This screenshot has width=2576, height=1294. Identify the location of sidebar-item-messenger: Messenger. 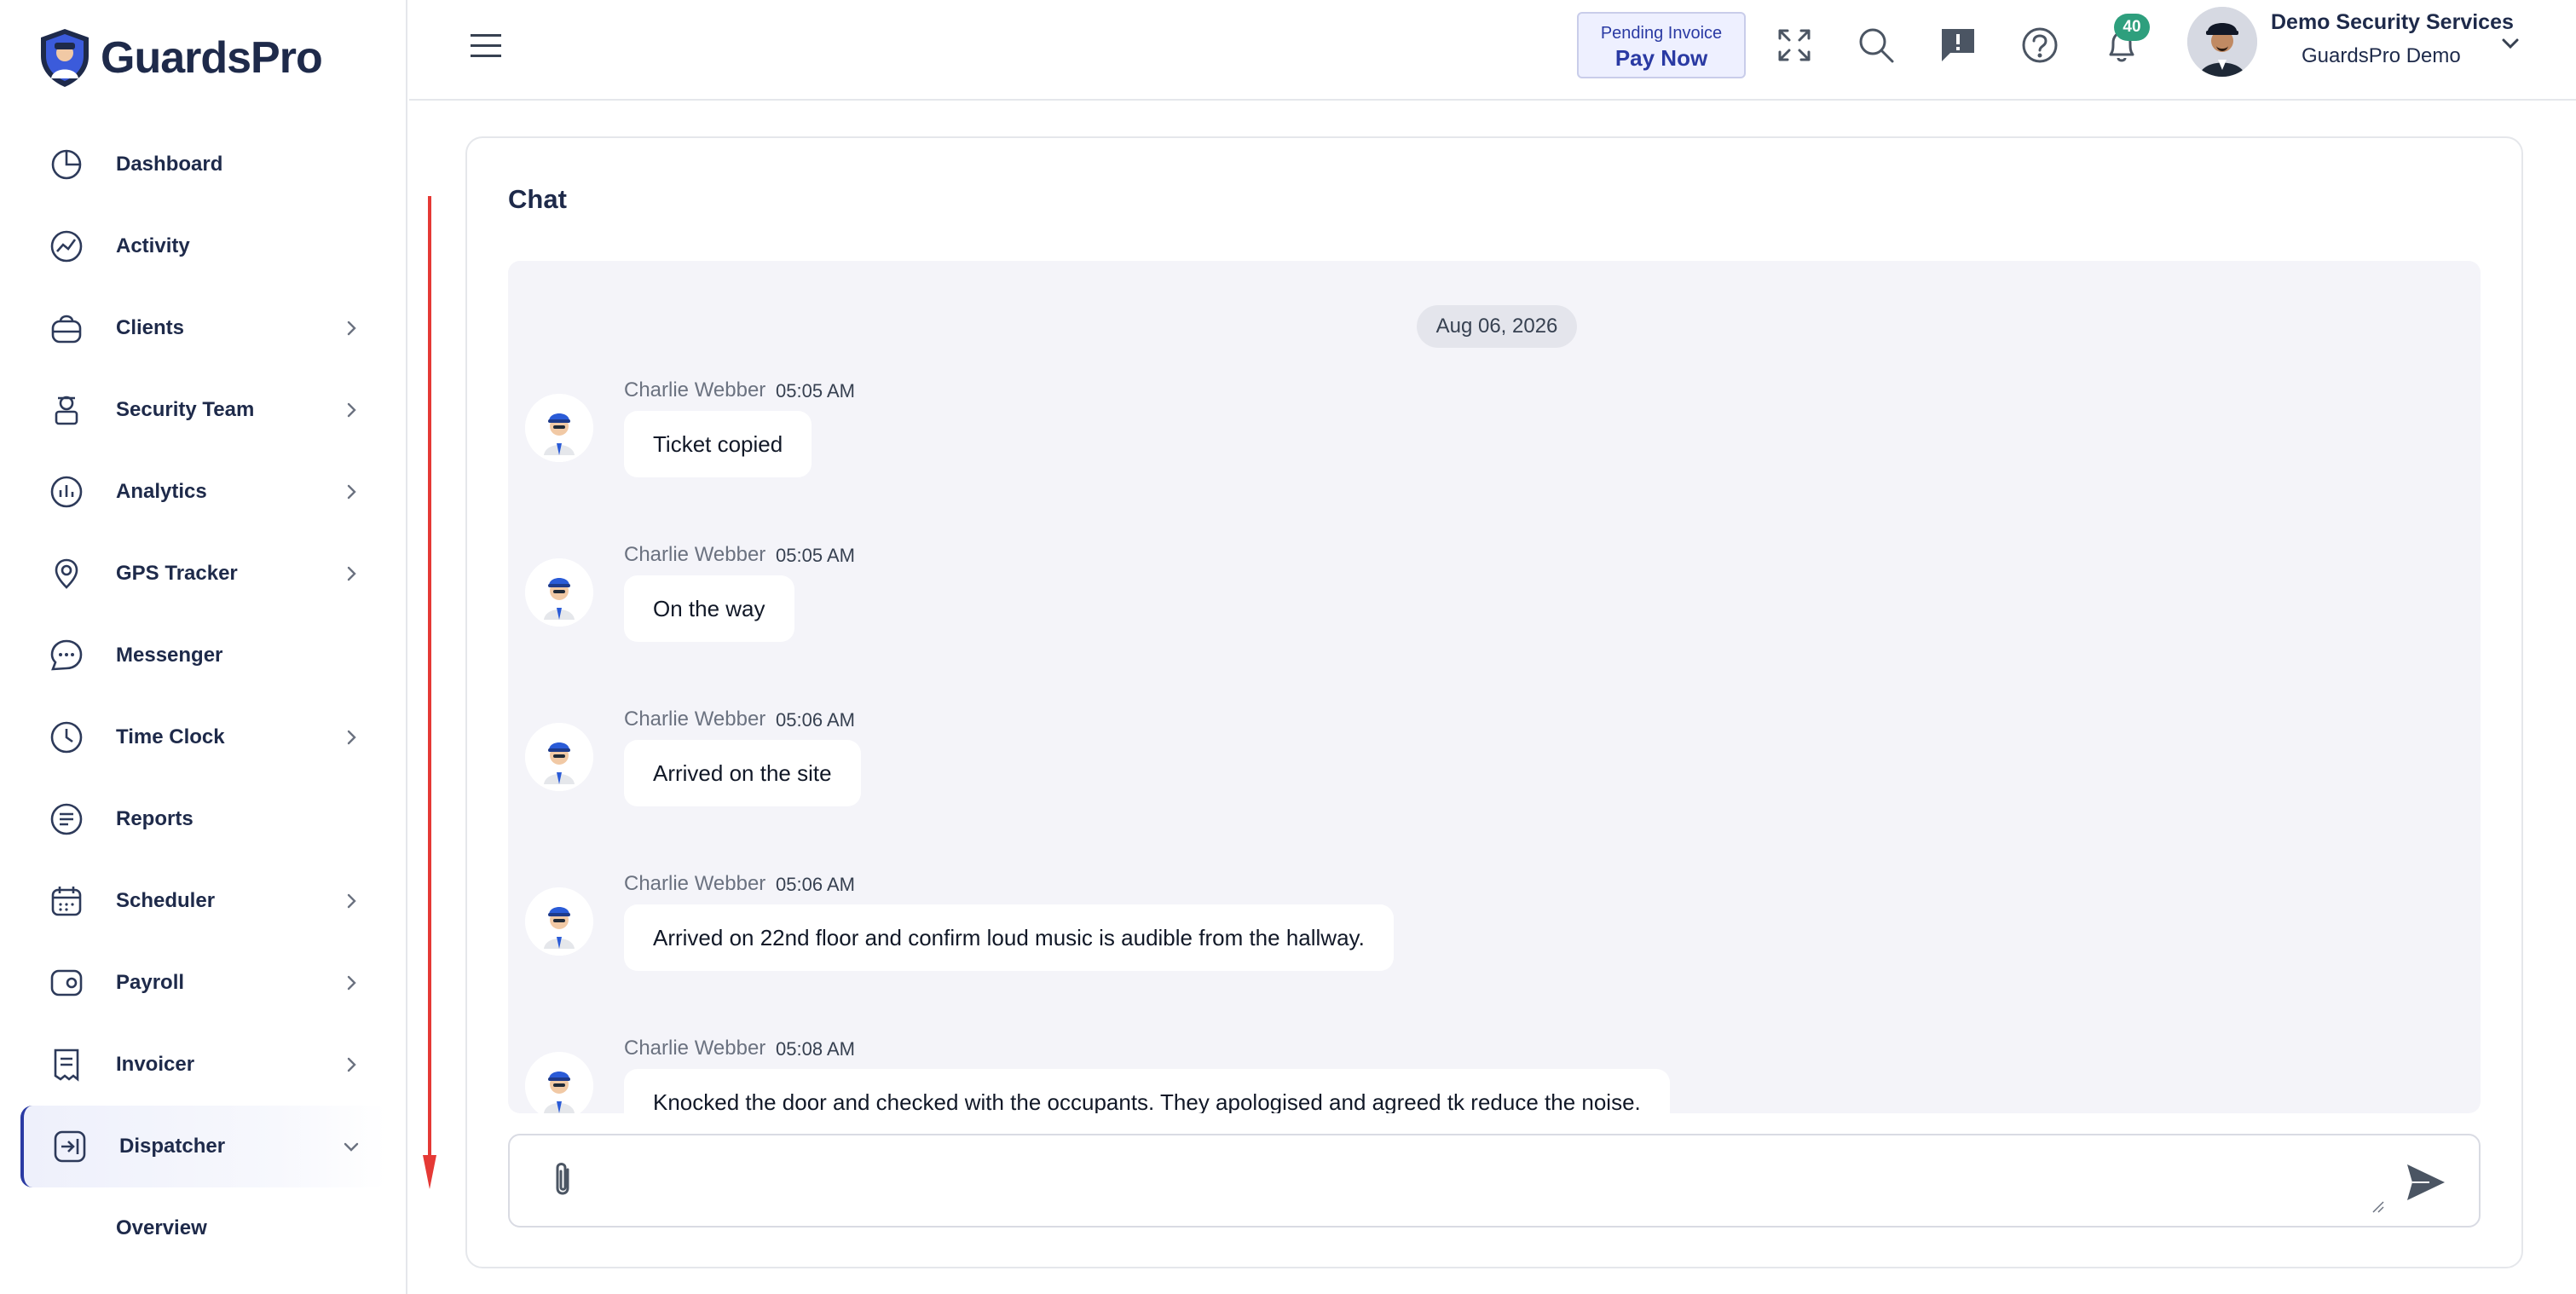
(203, 656).